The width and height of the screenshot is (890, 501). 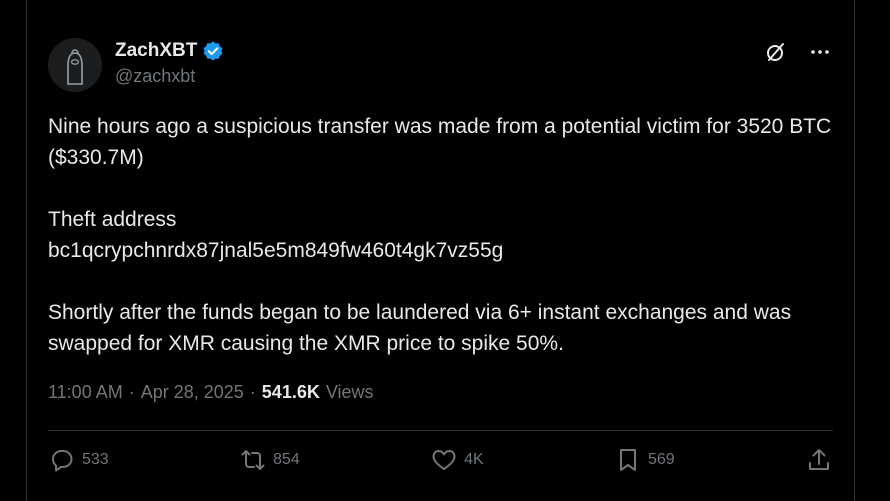 I want to click on share-button, so click(x=819, y=460).